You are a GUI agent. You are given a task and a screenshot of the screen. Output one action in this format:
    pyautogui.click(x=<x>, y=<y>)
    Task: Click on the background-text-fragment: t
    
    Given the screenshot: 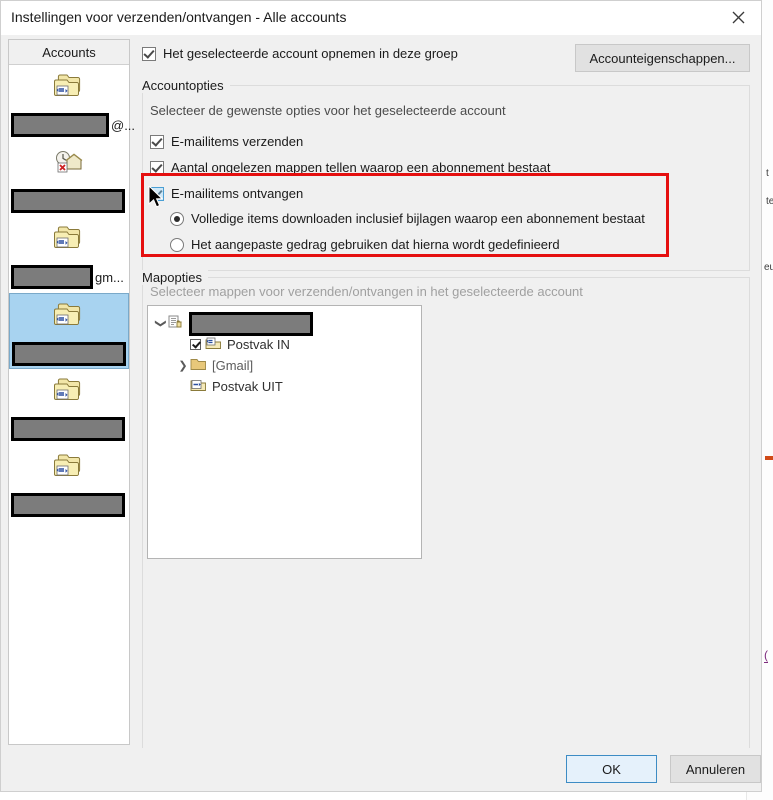 What is the action you would take?
    pyautogui.click(x=767, y=173)
    